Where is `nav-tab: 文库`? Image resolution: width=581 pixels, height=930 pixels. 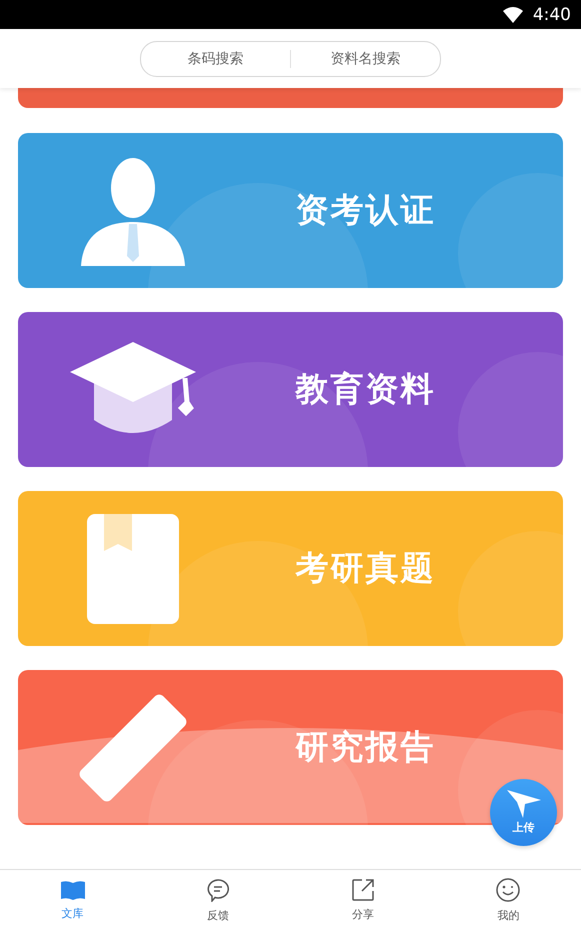 nav-tab: 文库 is located at coordinates (73, 900).